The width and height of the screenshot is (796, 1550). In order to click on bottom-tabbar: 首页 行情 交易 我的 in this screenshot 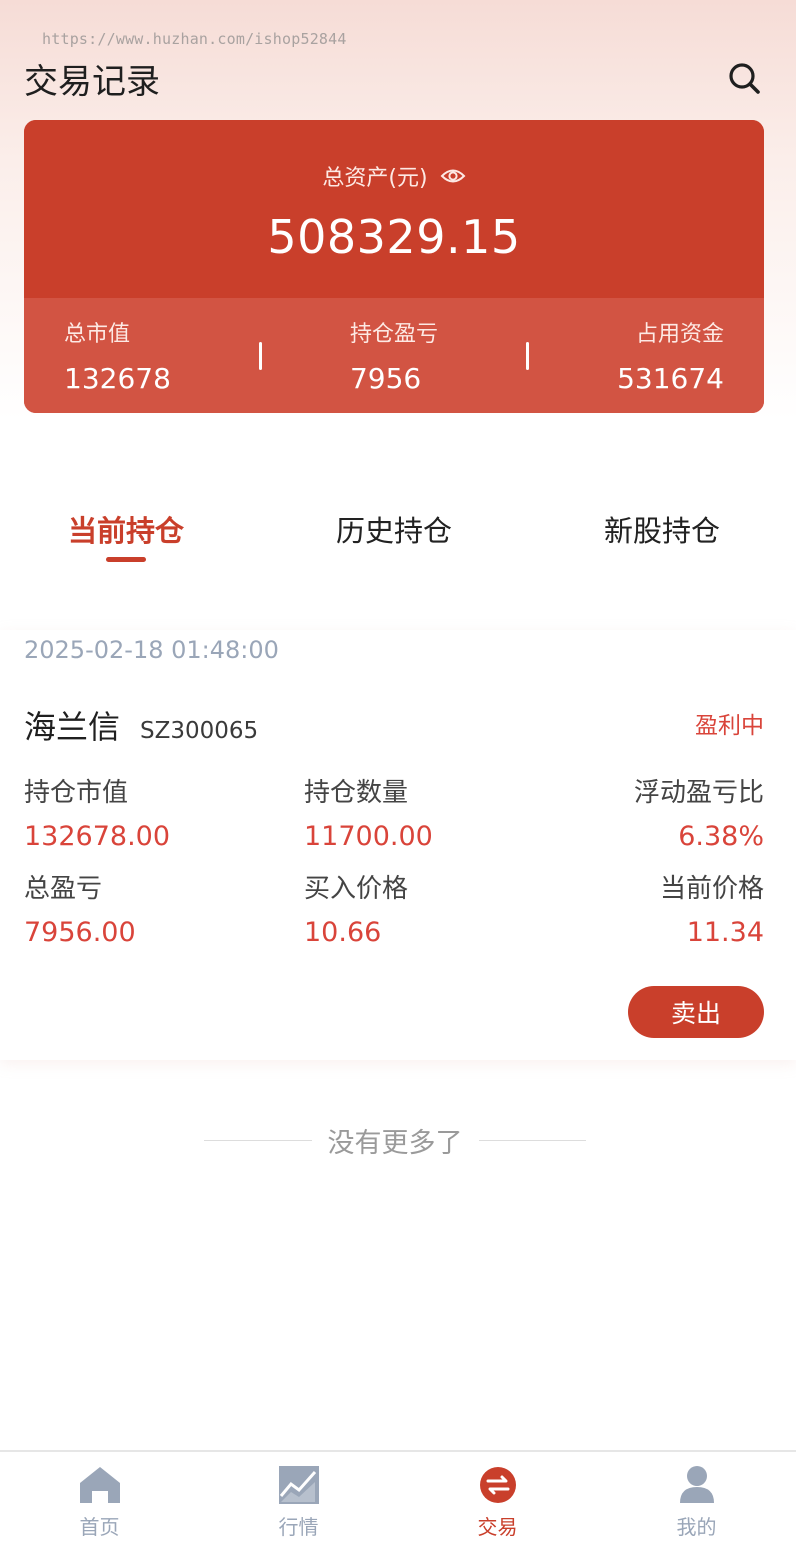, I will do `click(398, 1500)`.